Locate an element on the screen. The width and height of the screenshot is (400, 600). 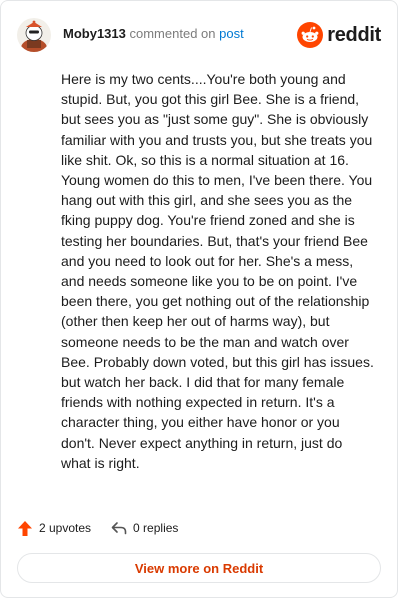
comment-actions: 2 upvotes 0 replies is located at coordinates (97, 528).